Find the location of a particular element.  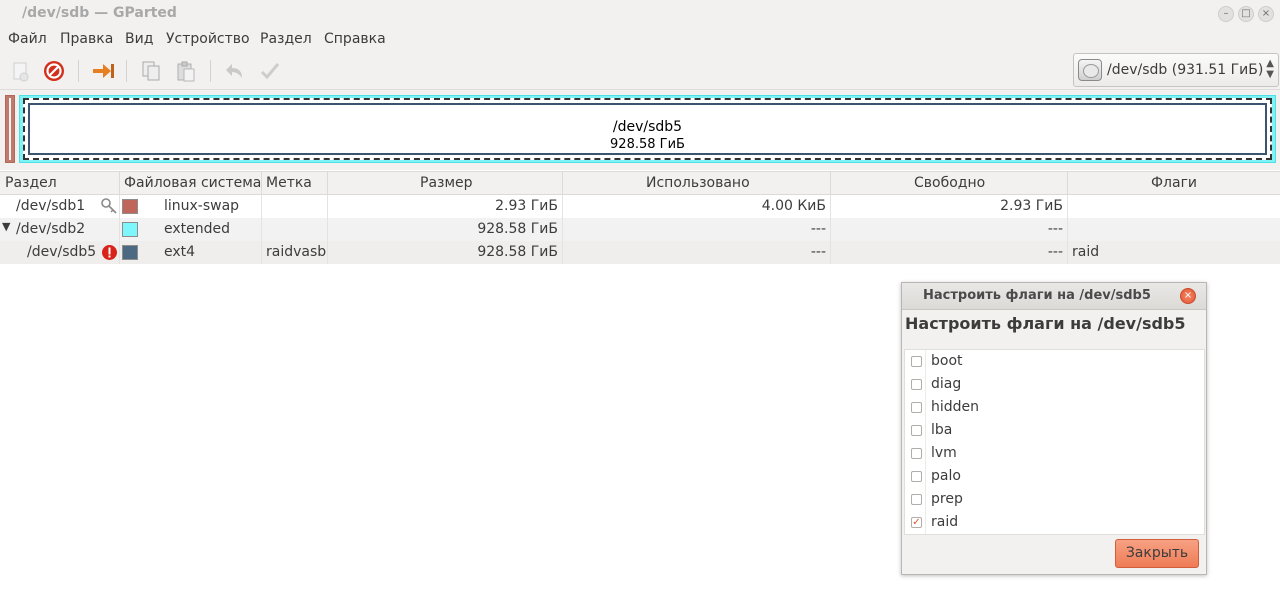

apply-icon is located at coordinates (270, 71).